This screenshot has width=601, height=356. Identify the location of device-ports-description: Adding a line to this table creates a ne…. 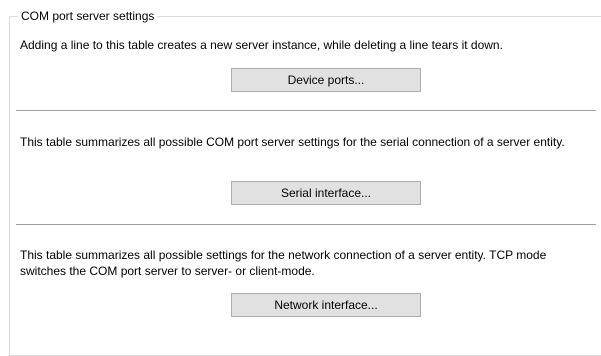
(261, 45).